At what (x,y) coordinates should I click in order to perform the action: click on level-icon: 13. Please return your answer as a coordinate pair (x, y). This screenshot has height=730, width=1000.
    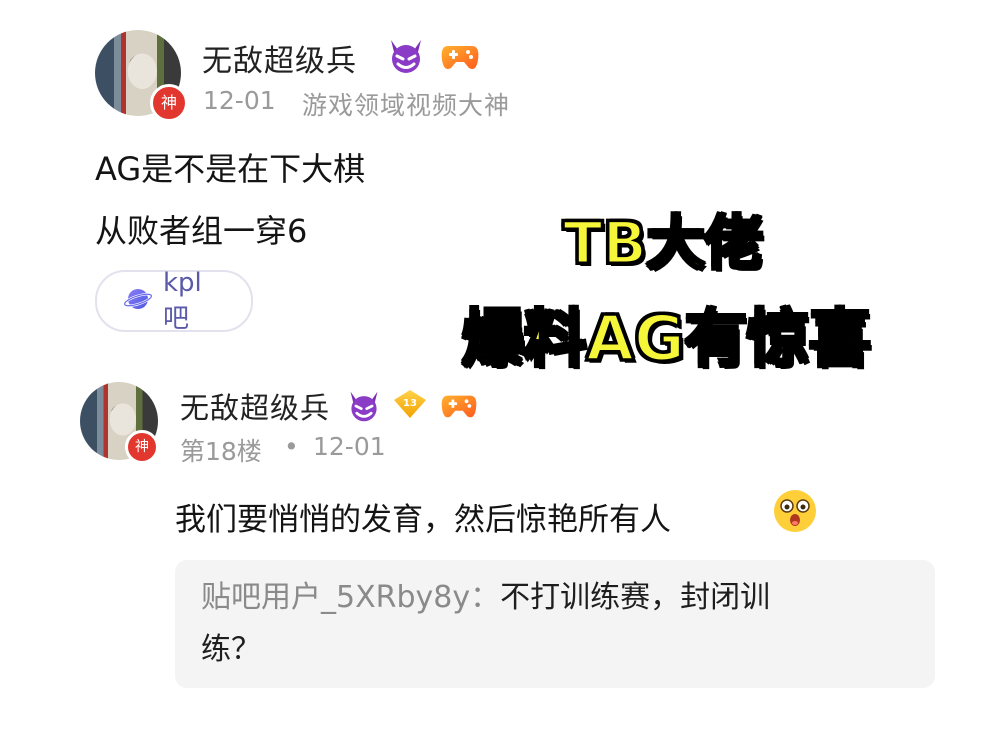
    Looking at the image, I should click on (410, 404).